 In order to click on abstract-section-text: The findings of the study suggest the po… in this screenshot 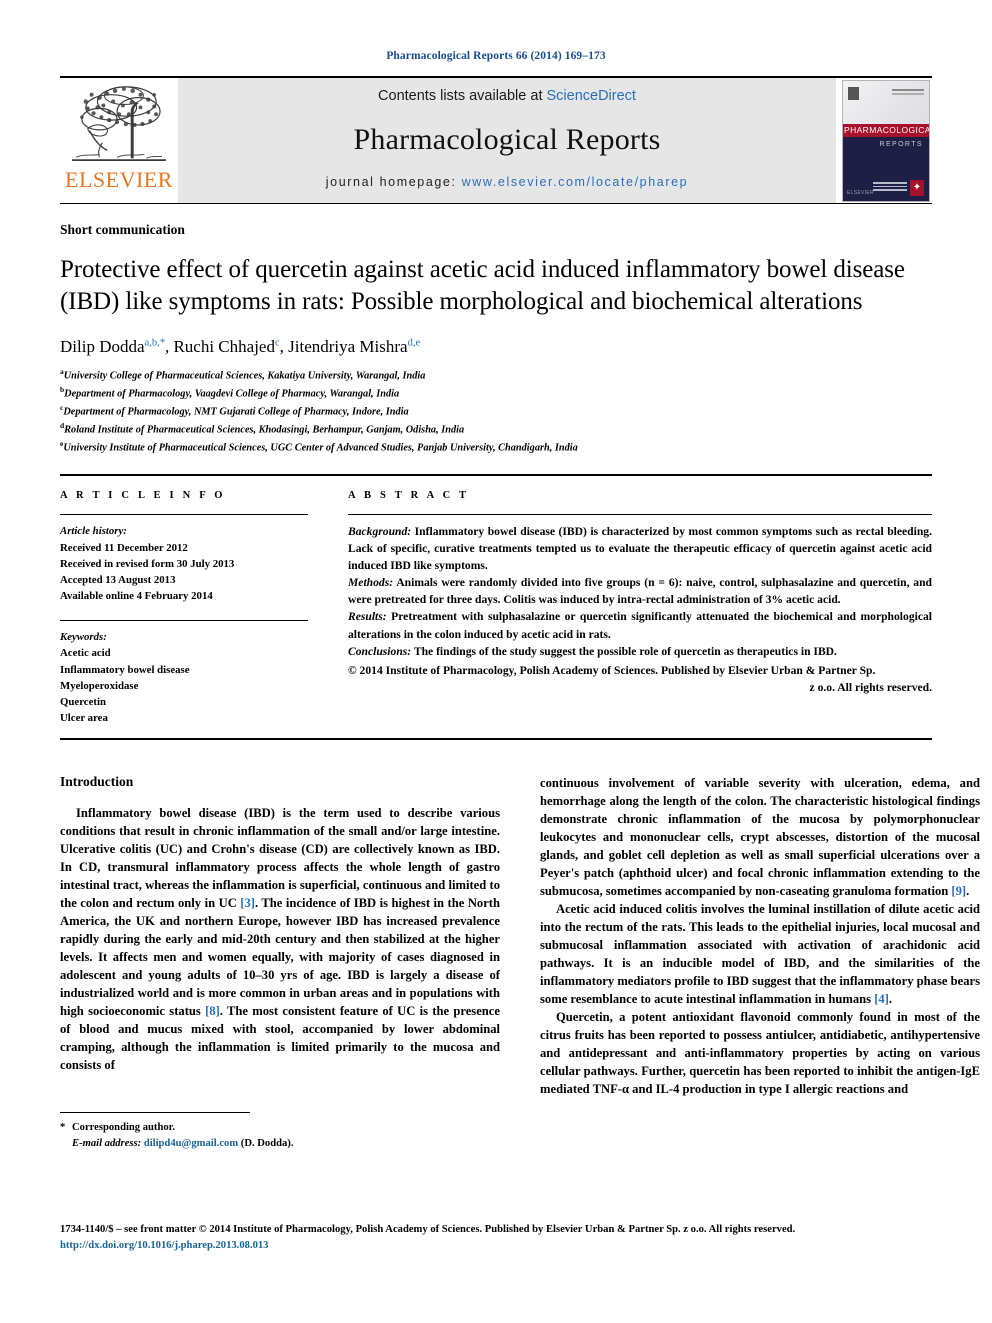, I will do `click(624, 651)`.